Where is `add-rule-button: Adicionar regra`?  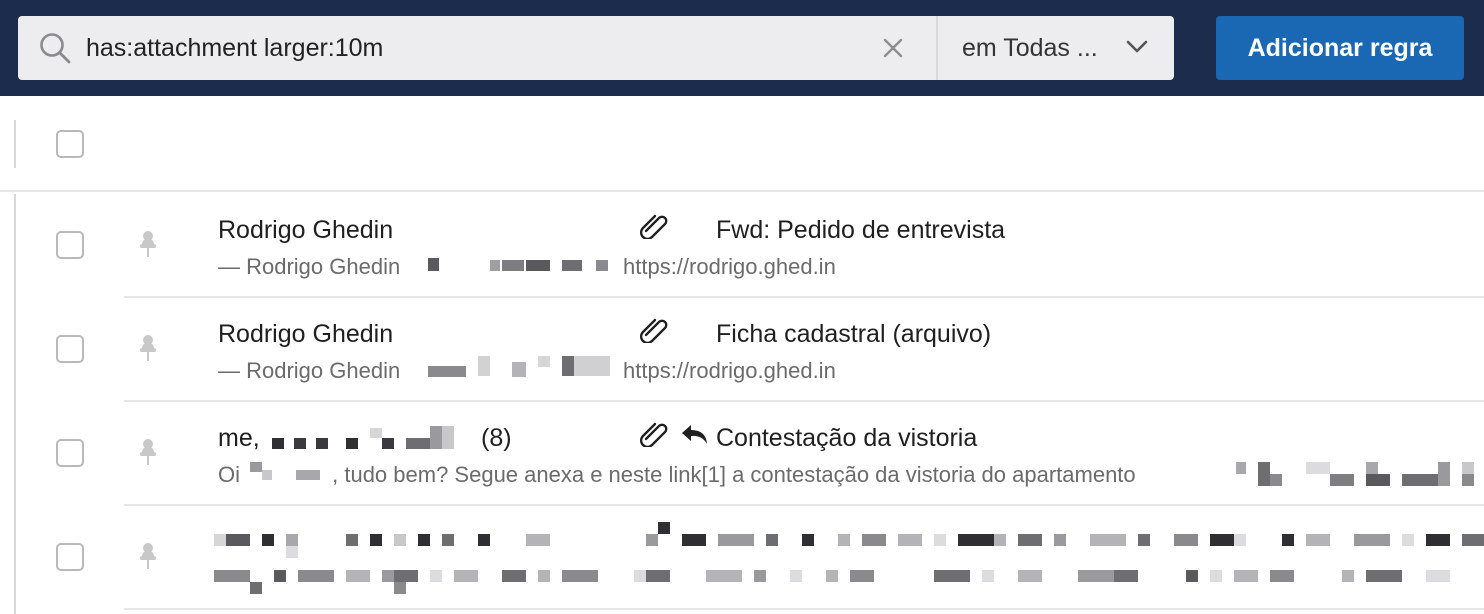
add-rule-button: Adicionar regra is located at coordinates (1340, 48).